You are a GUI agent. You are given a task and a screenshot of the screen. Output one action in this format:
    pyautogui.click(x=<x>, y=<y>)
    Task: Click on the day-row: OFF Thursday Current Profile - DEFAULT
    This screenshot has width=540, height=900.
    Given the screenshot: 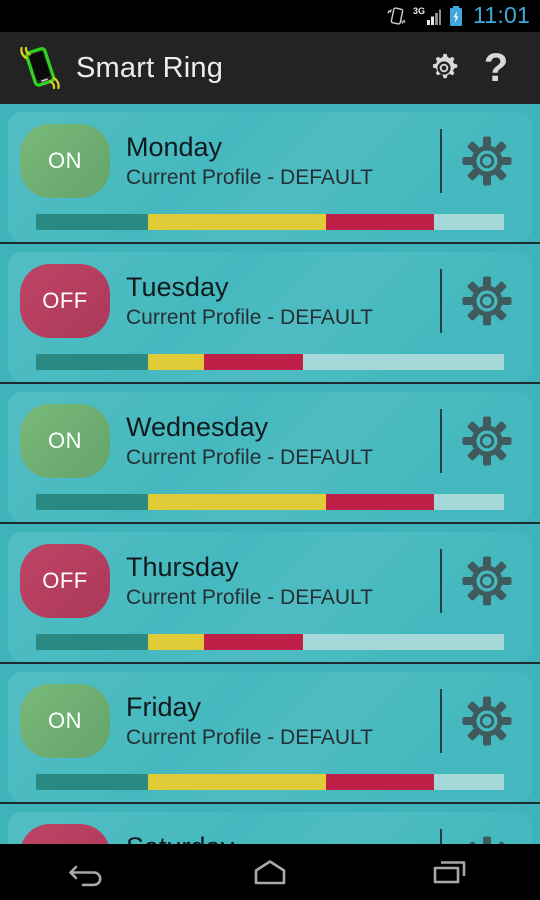 What is the action you would take?
    pyautogui.click(x=270, y=598)
    